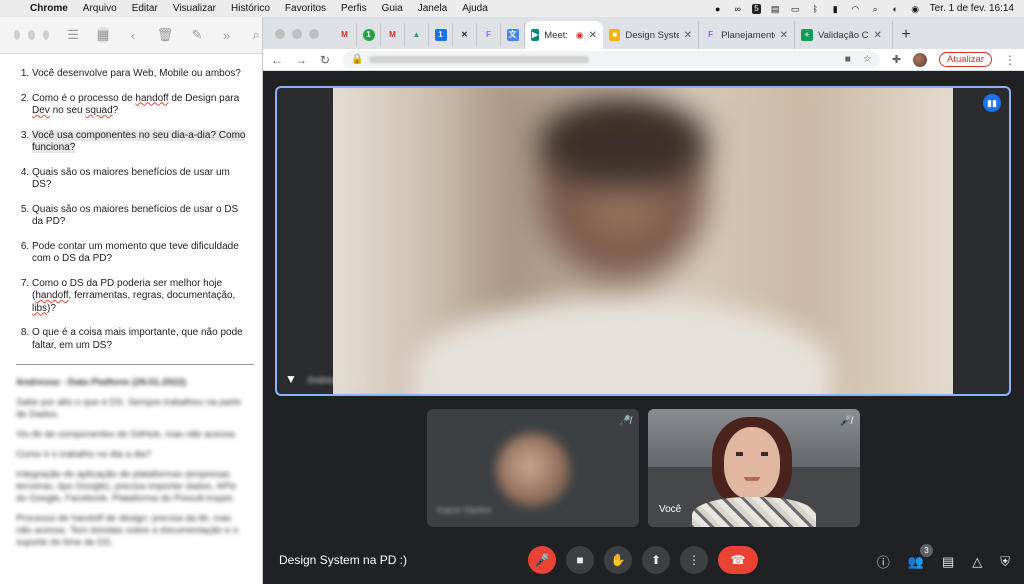  I want to click on self-view-tile: 🎤̸ Você, so click(754, 468).